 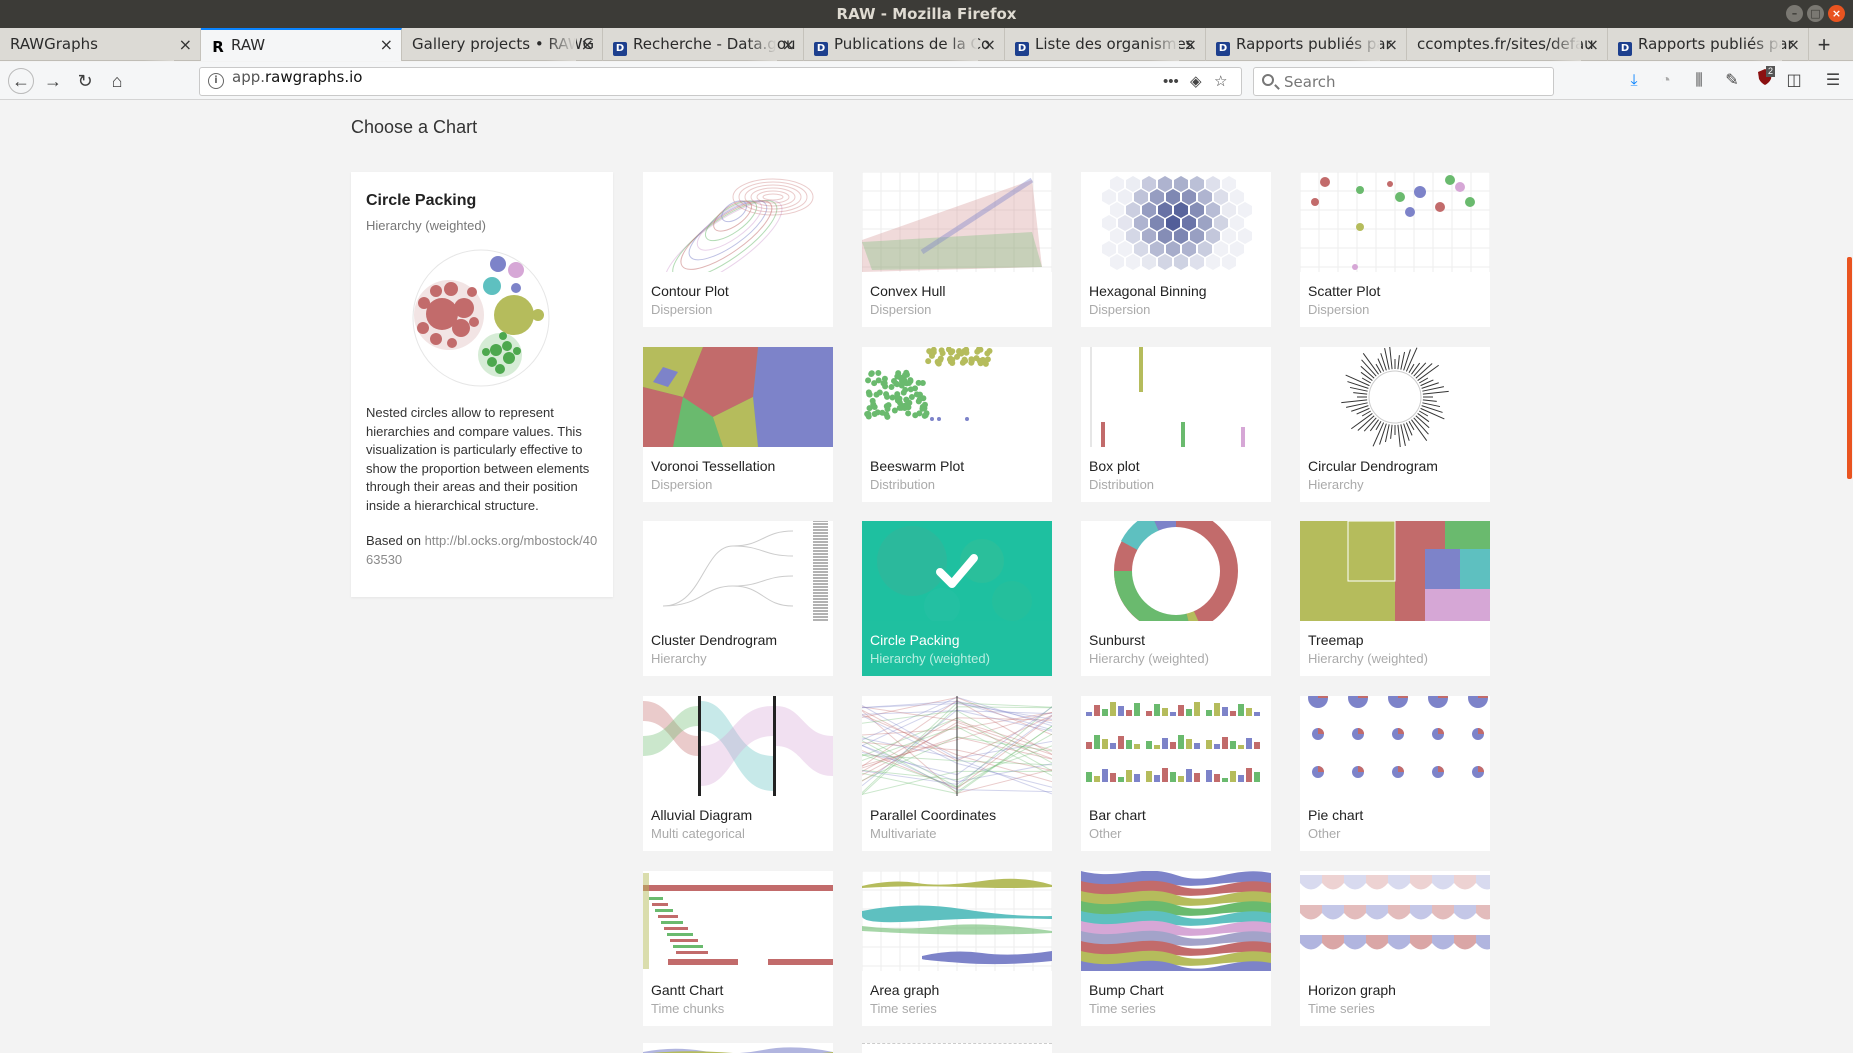 What do you see at coordinates (1824, 44) in the screenshot?
I see `new-tab-icon: +` at bounding box center [1824, 44].